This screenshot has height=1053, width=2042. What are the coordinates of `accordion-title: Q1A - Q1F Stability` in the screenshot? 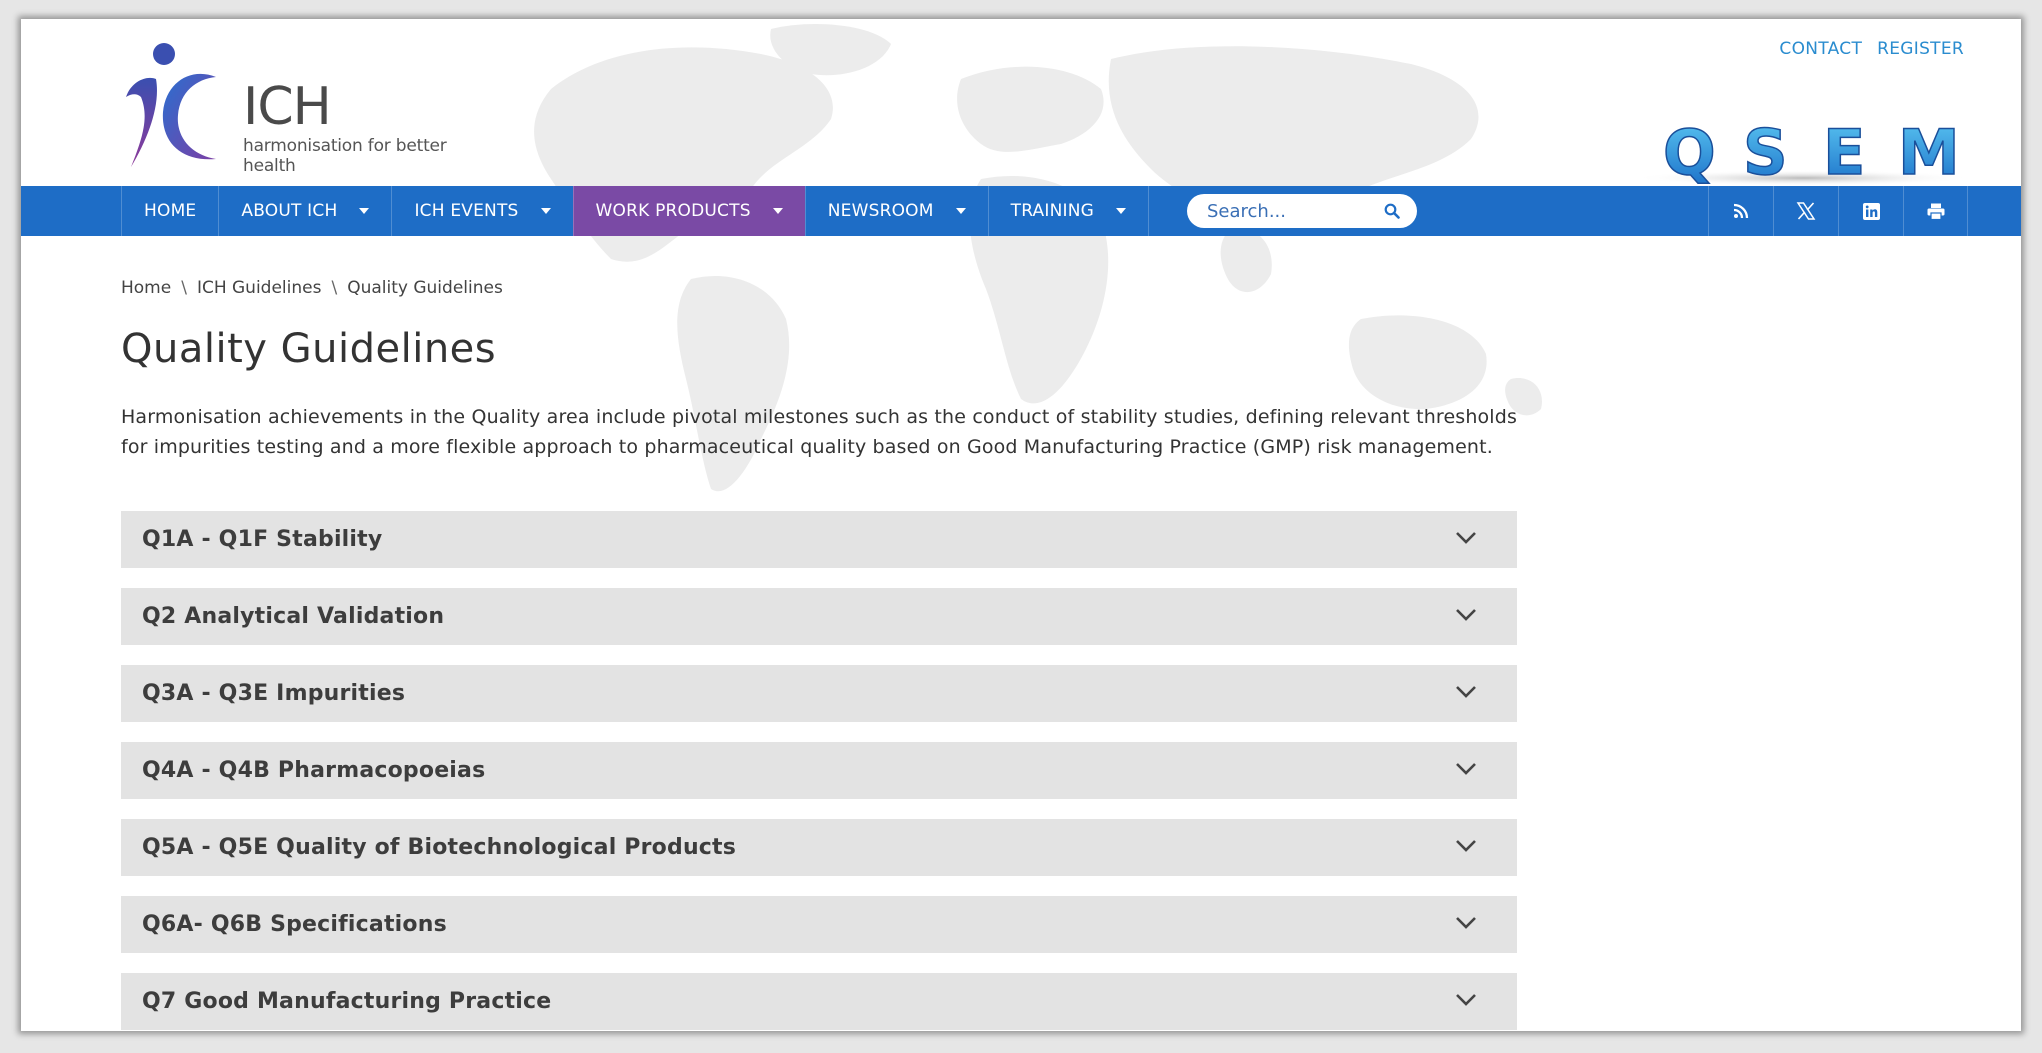 It's located at (262, 539).